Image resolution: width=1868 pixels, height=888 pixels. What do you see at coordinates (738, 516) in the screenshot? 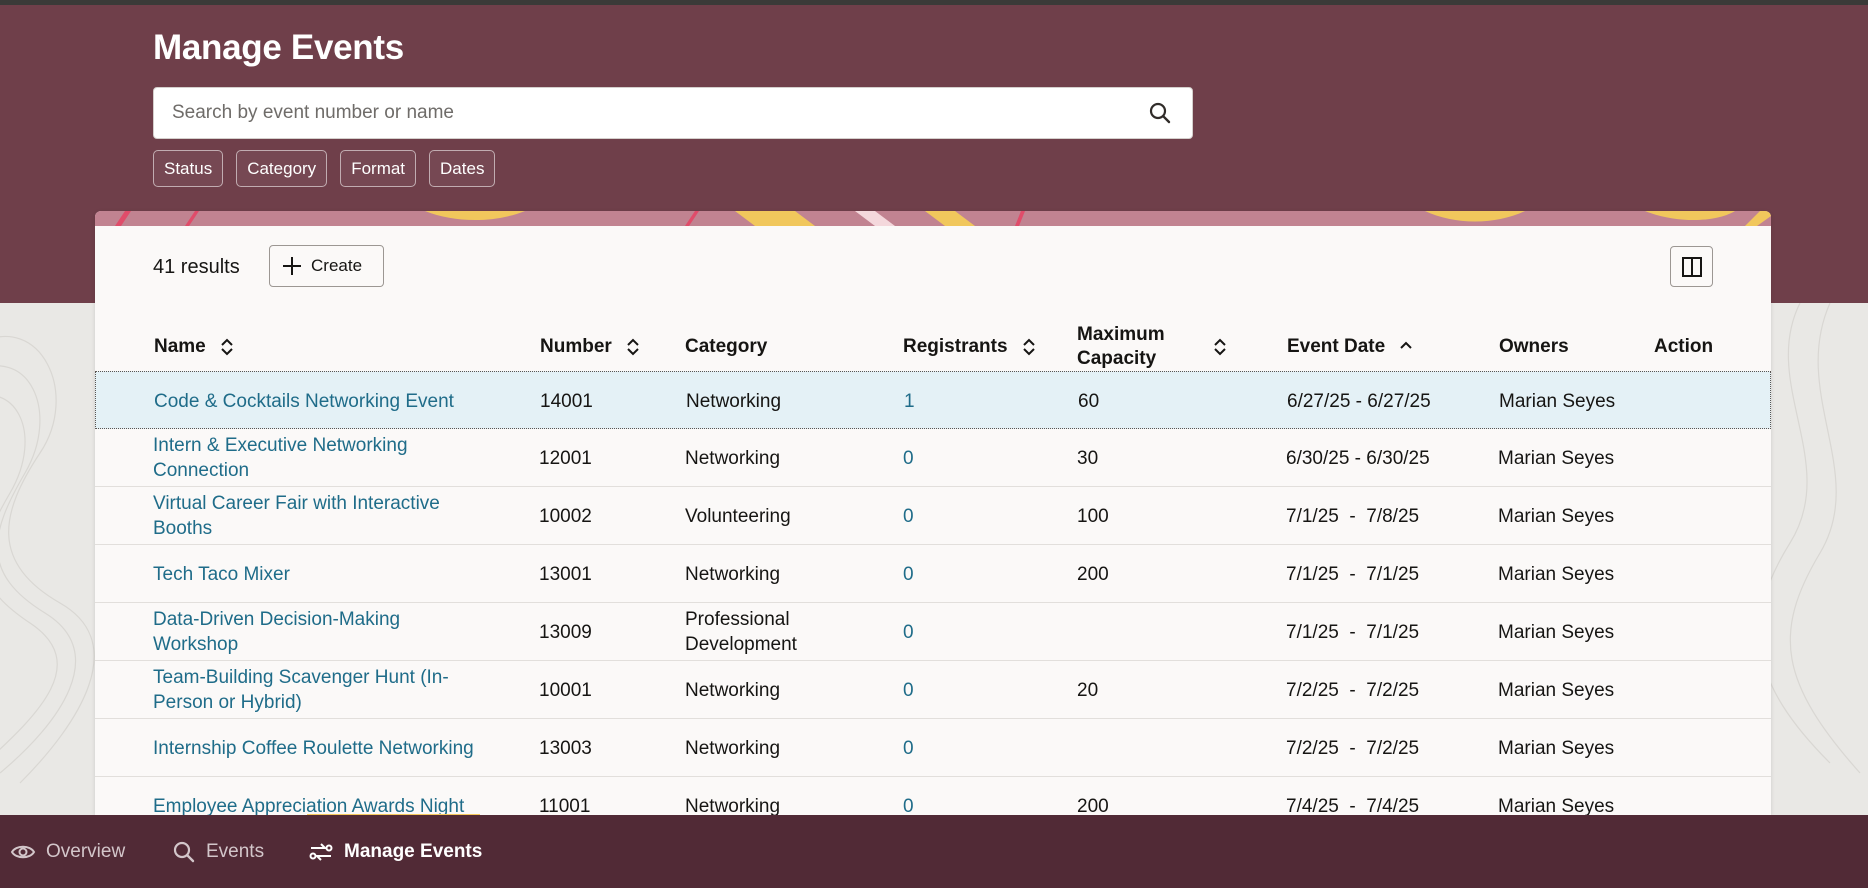
I see `event-category: Volunteering` at bounding box center [738, 516].